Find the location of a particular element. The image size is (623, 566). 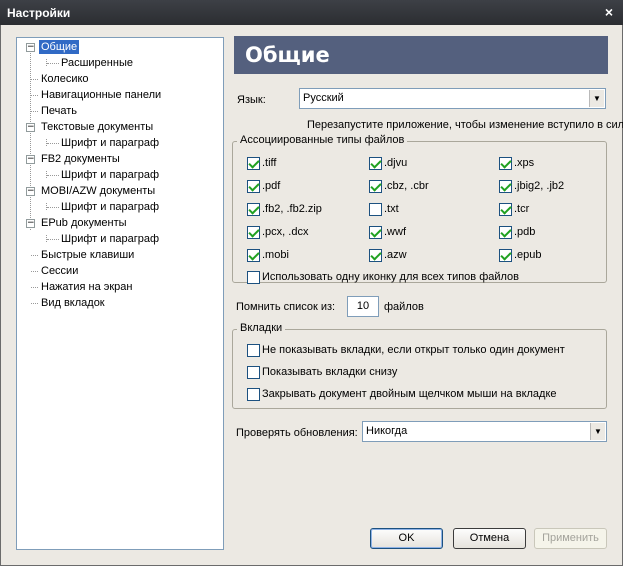

updates-value: Никогда is located at coordinates (387, 431).